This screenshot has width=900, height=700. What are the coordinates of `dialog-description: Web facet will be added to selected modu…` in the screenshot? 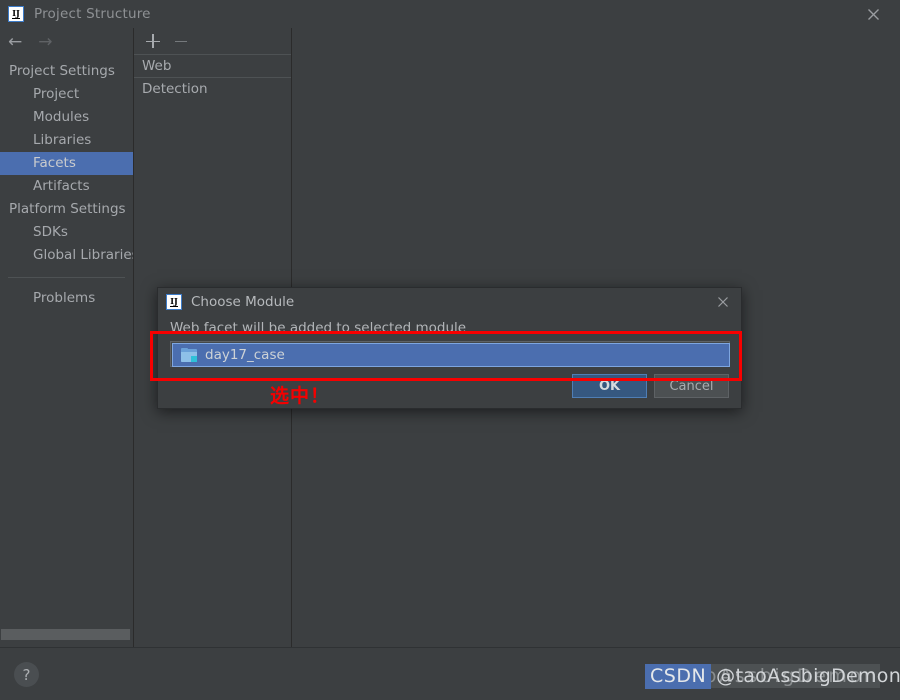 It's located at (318, 328).